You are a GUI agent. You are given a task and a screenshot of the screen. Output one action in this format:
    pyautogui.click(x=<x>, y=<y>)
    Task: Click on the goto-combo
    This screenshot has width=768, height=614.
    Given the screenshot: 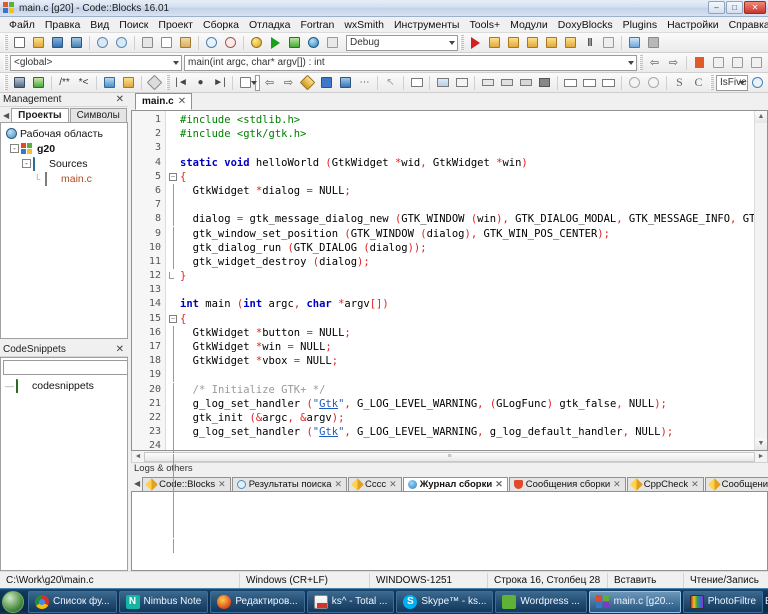 What is the action you would take?
    pyautogui.click(x=255, y=82)
    